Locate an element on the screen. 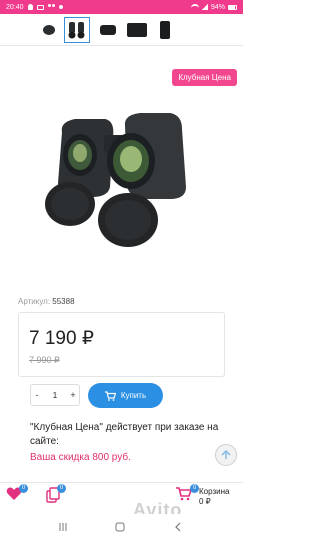 This screenshot has height=540, width=320. notification-icon is located at coordinates (30, 7).